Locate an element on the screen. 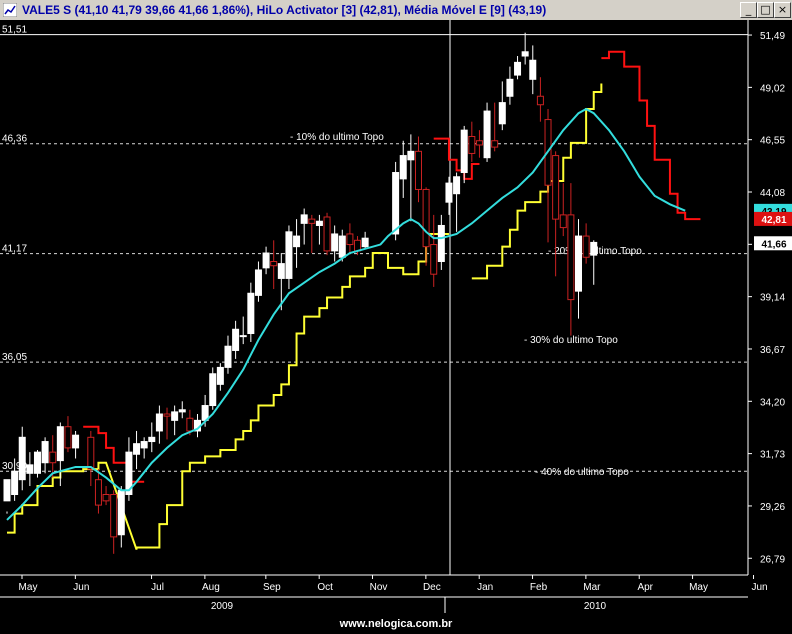  y-tick-label: 39,14 is located at coordinates (772, 298).